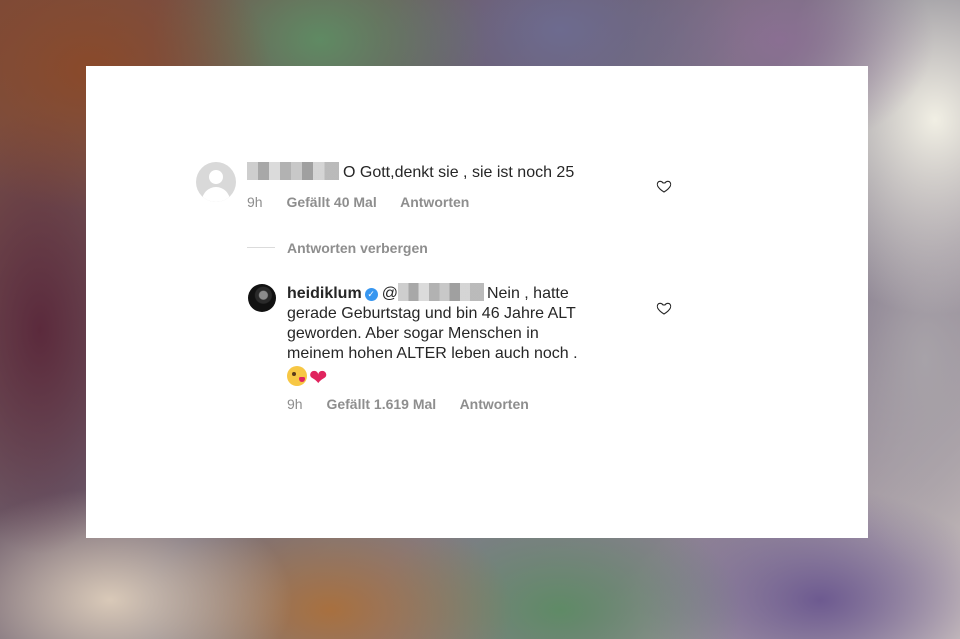 Image resolution: width=960 pixels, height=639 pixels. I want to click on reply-text-start: Nein , hatte, so click(527, 293).